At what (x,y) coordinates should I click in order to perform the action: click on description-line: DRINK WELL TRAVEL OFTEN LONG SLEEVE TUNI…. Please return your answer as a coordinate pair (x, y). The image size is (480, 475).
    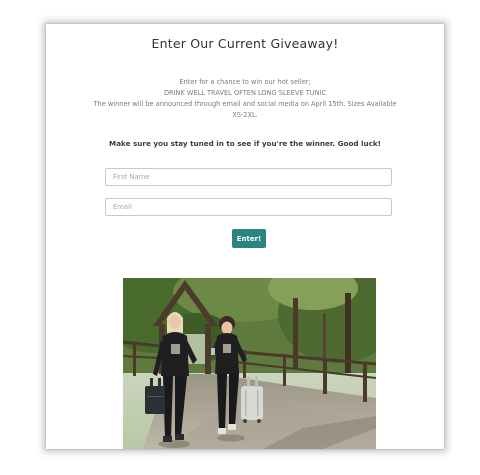
    Looking at the image, I should click on (245, 93).